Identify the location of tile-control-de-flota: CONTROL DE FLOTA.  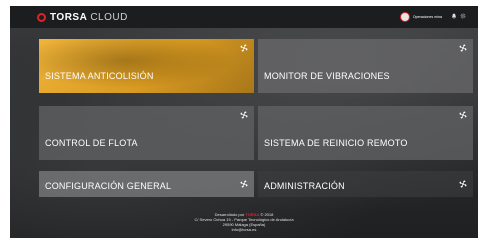
(146, 133).